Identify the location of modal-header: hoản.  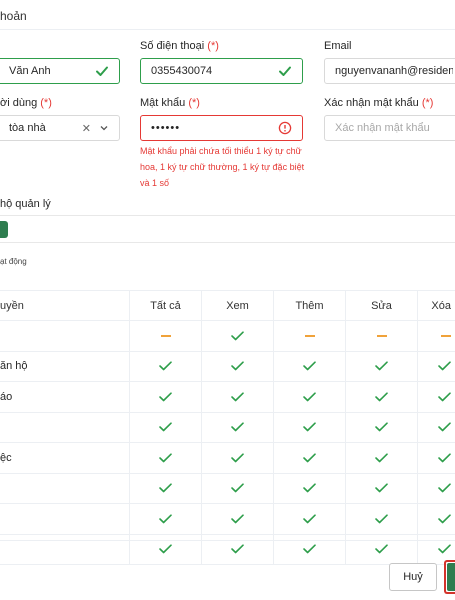
(227, 15).